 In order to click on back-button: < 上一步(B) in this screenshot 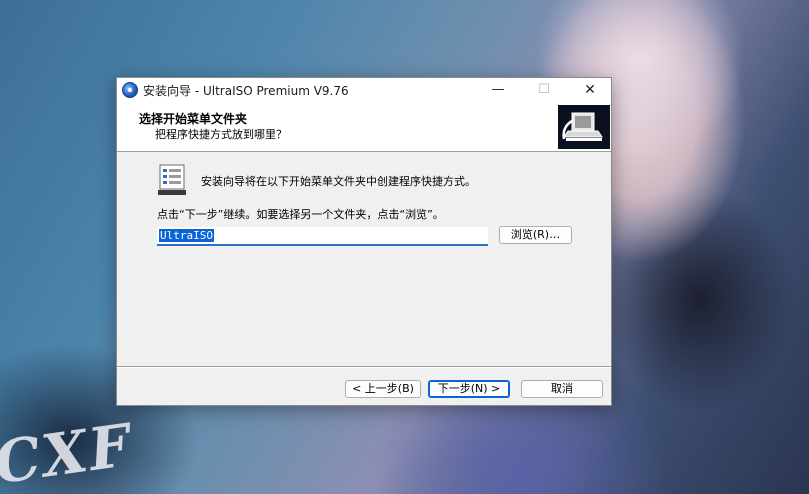, I will do `click(383, 389)`.